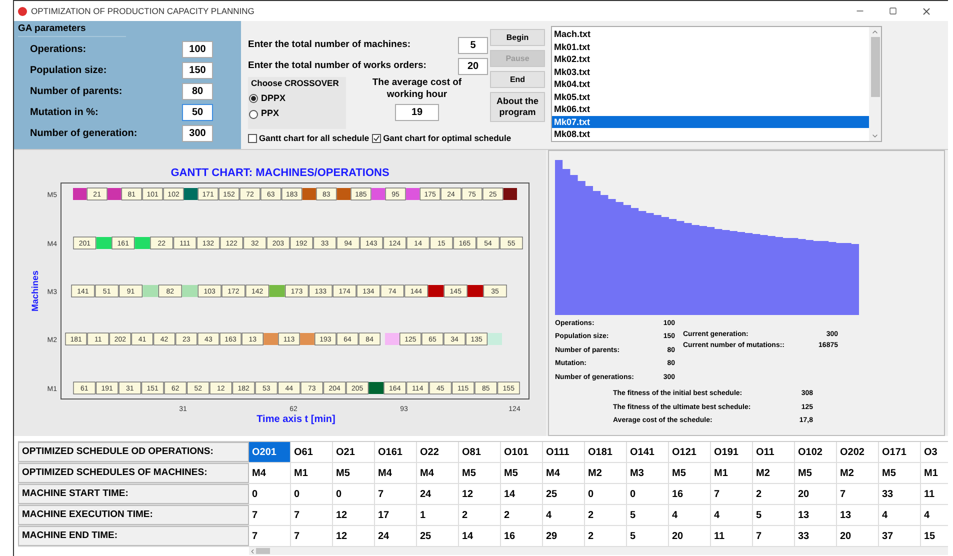  I want to click on table-cell: O171, so click(900, 452).